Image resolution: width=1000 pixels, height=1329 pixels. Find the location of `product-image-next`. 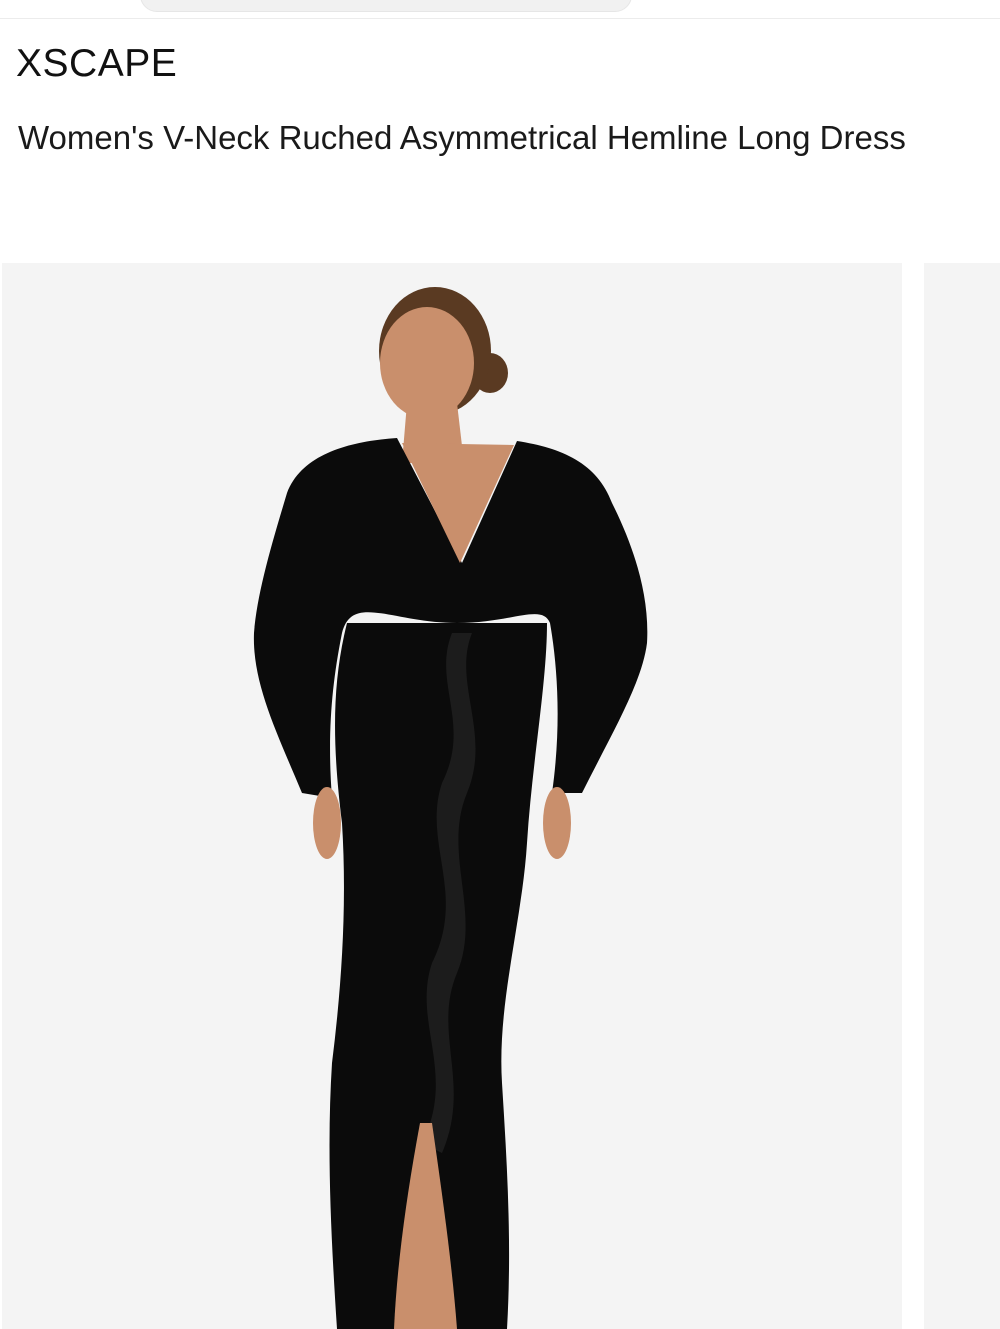

product-image-next is located at coordinates (962, 796).